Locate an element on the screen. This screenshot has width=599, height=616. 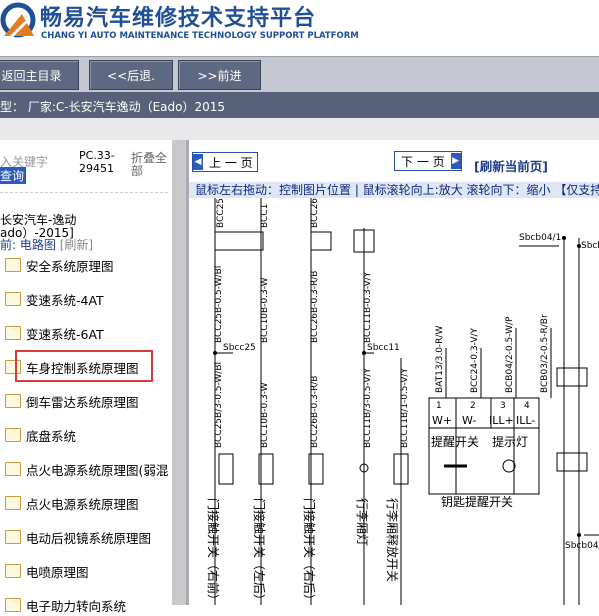
tree-item-label: 安全系统原理图 is located at coordinates (70, 266).